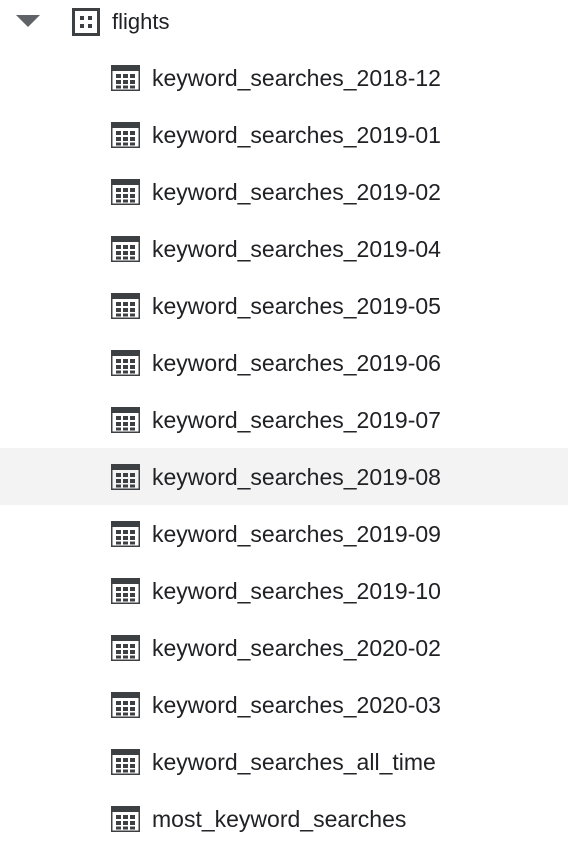 Image resolution: width=568 pixels, height=856 pixels. What do you see at coordinates (296, 648) in the screenshot?
I see `table-label: keyword_searches_2020-02` at bounding box center [296, 648].